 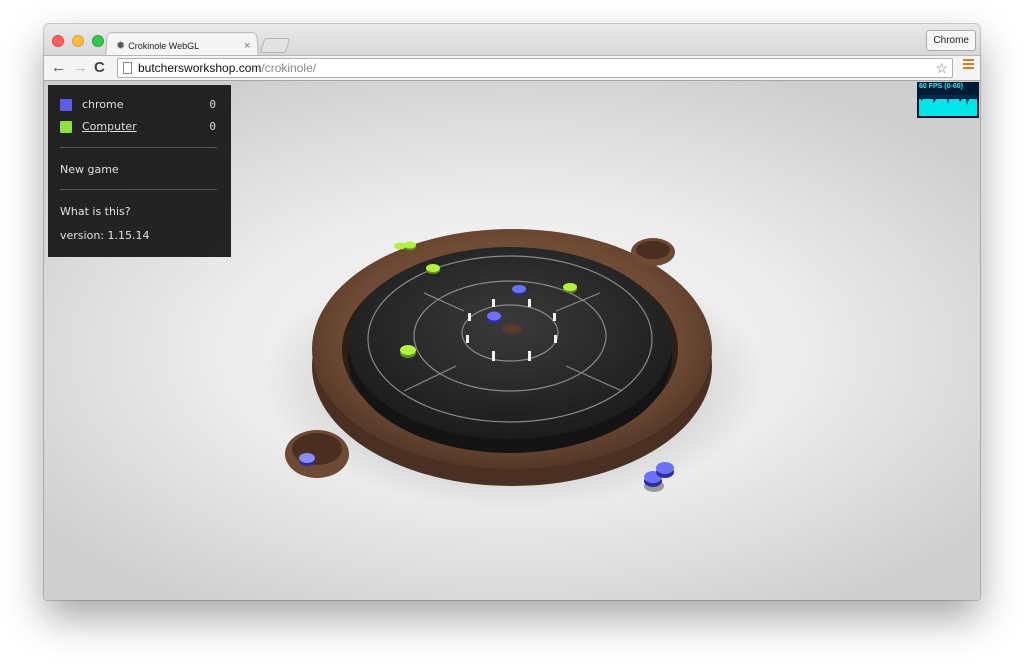 I want to click on url-host: butchersworkshop.com, so click(x=200, y=68).